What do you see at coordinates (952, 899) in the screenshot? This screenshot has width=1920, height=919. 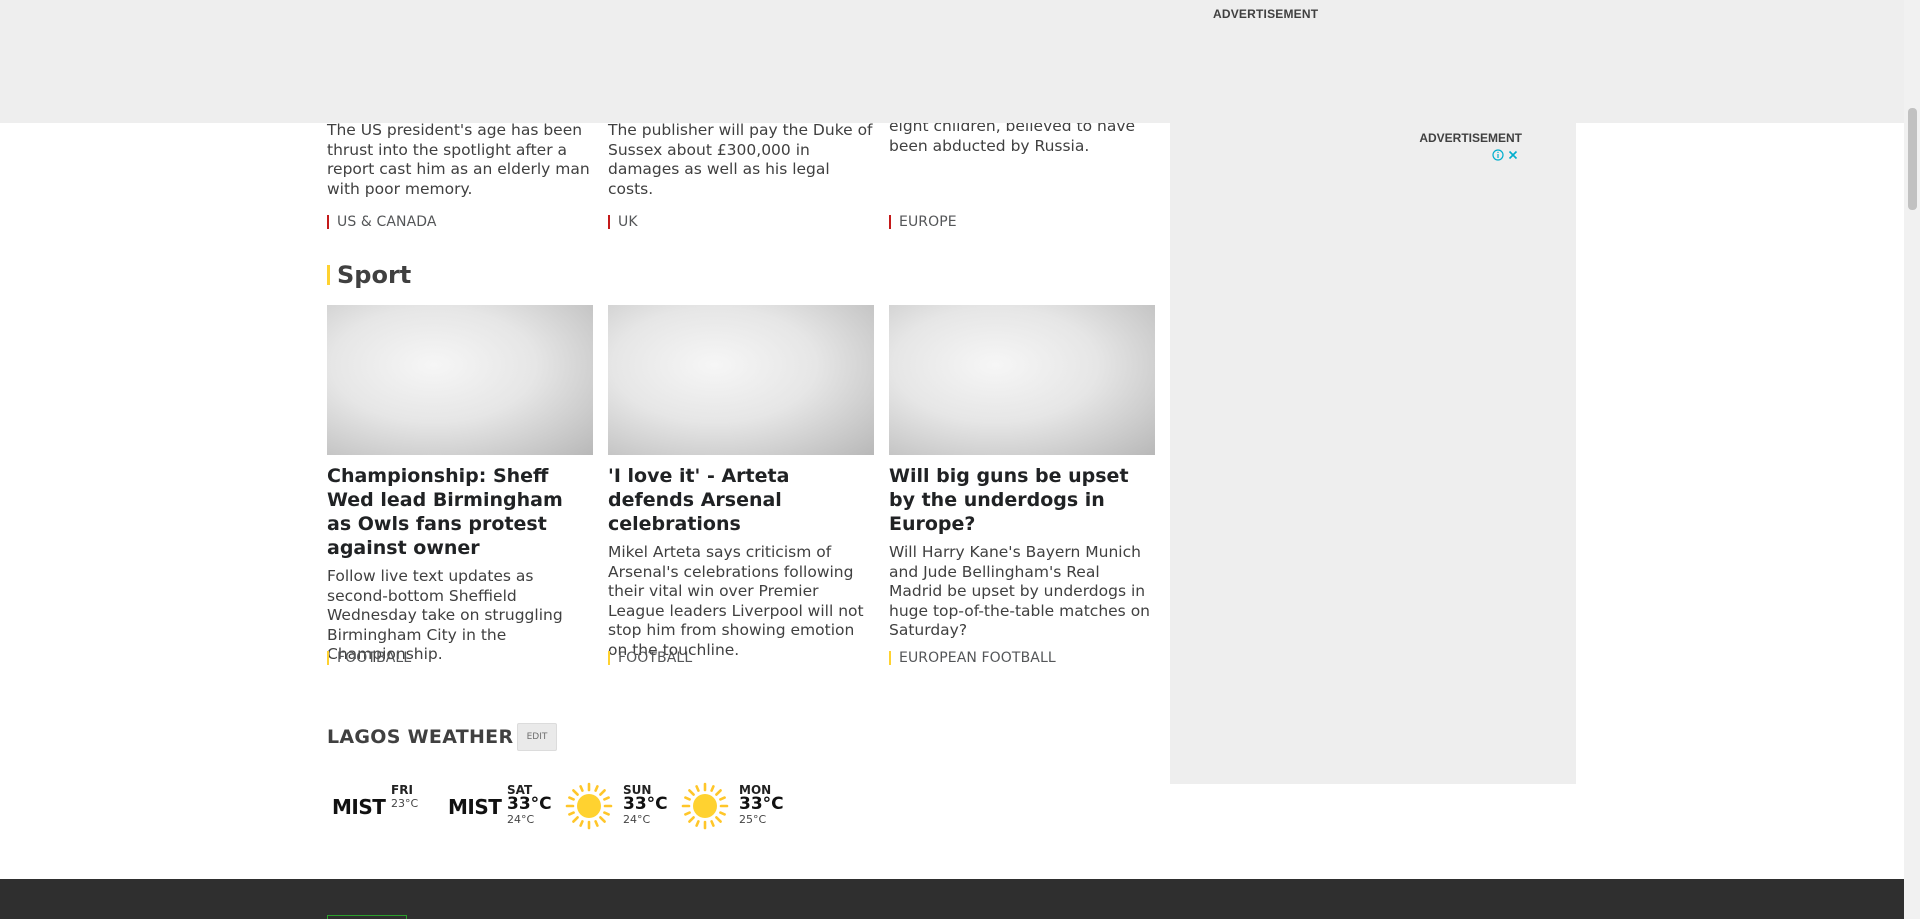 I see `site-footer` at bounding box center [952, 899].